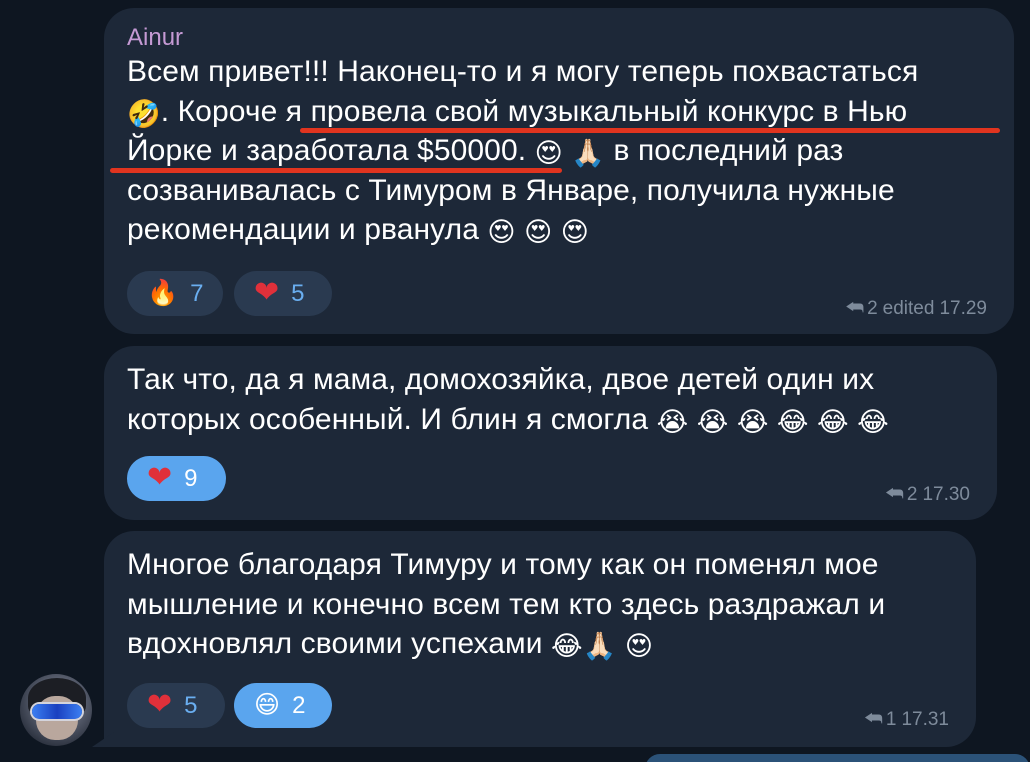  What do you see at coordinates (891, 720) in the screenshot?
I see `reply-count: 1` at bounding box center [891, 720].